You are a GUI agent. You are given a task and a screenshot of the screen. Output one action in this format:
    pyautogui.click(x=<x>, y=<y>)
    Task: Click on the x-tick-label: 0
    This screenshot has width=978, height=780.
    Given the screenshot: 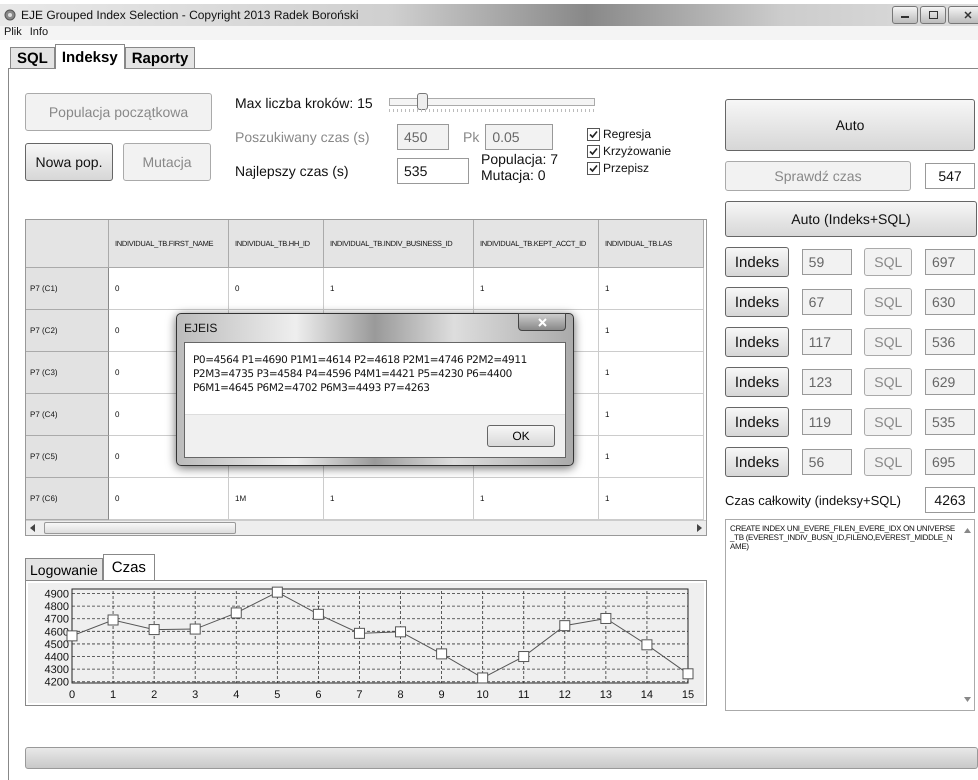 What is the action you would take?
    pyautogui.click(x=72, y=695)
    